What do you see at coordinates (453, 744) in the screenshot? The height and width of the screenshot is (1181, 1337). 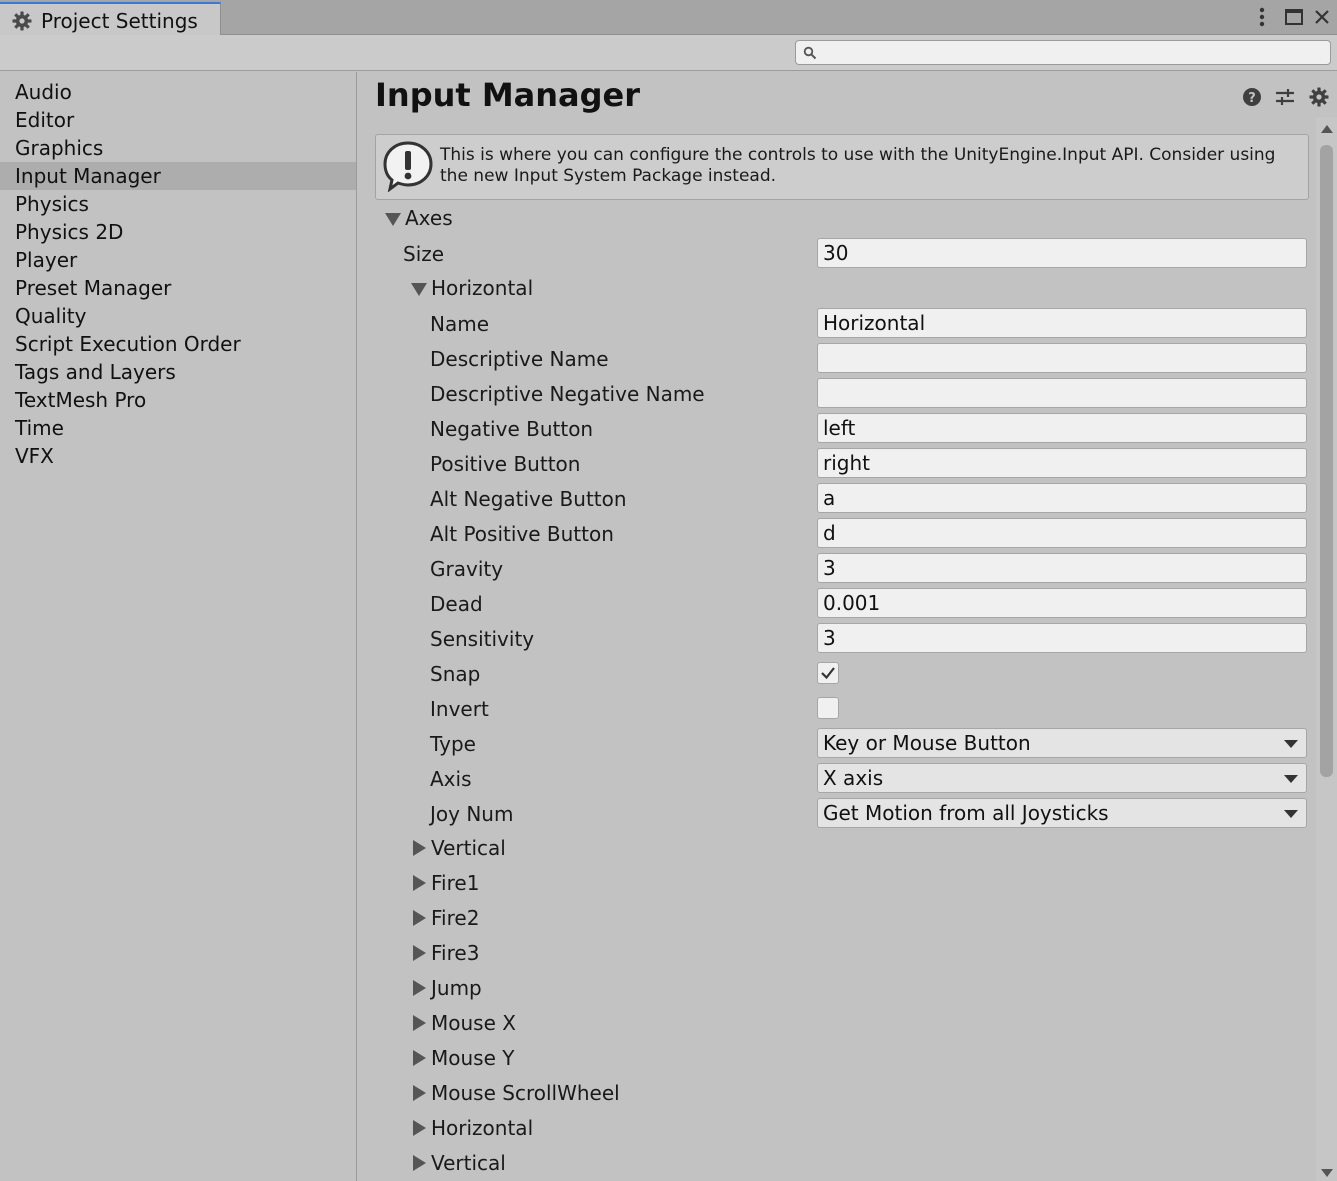 I see `type-label: Type` at bounding box center [453, 744].